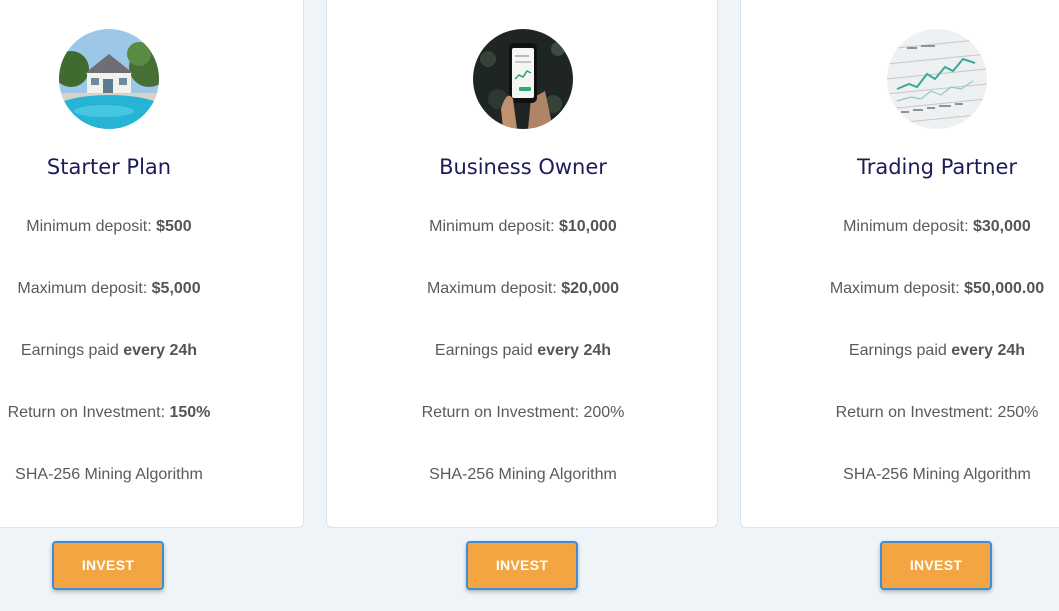  Describe the element at coordinates (190, 412) in the screenshot. I see `roi-value: 150%` at that location.